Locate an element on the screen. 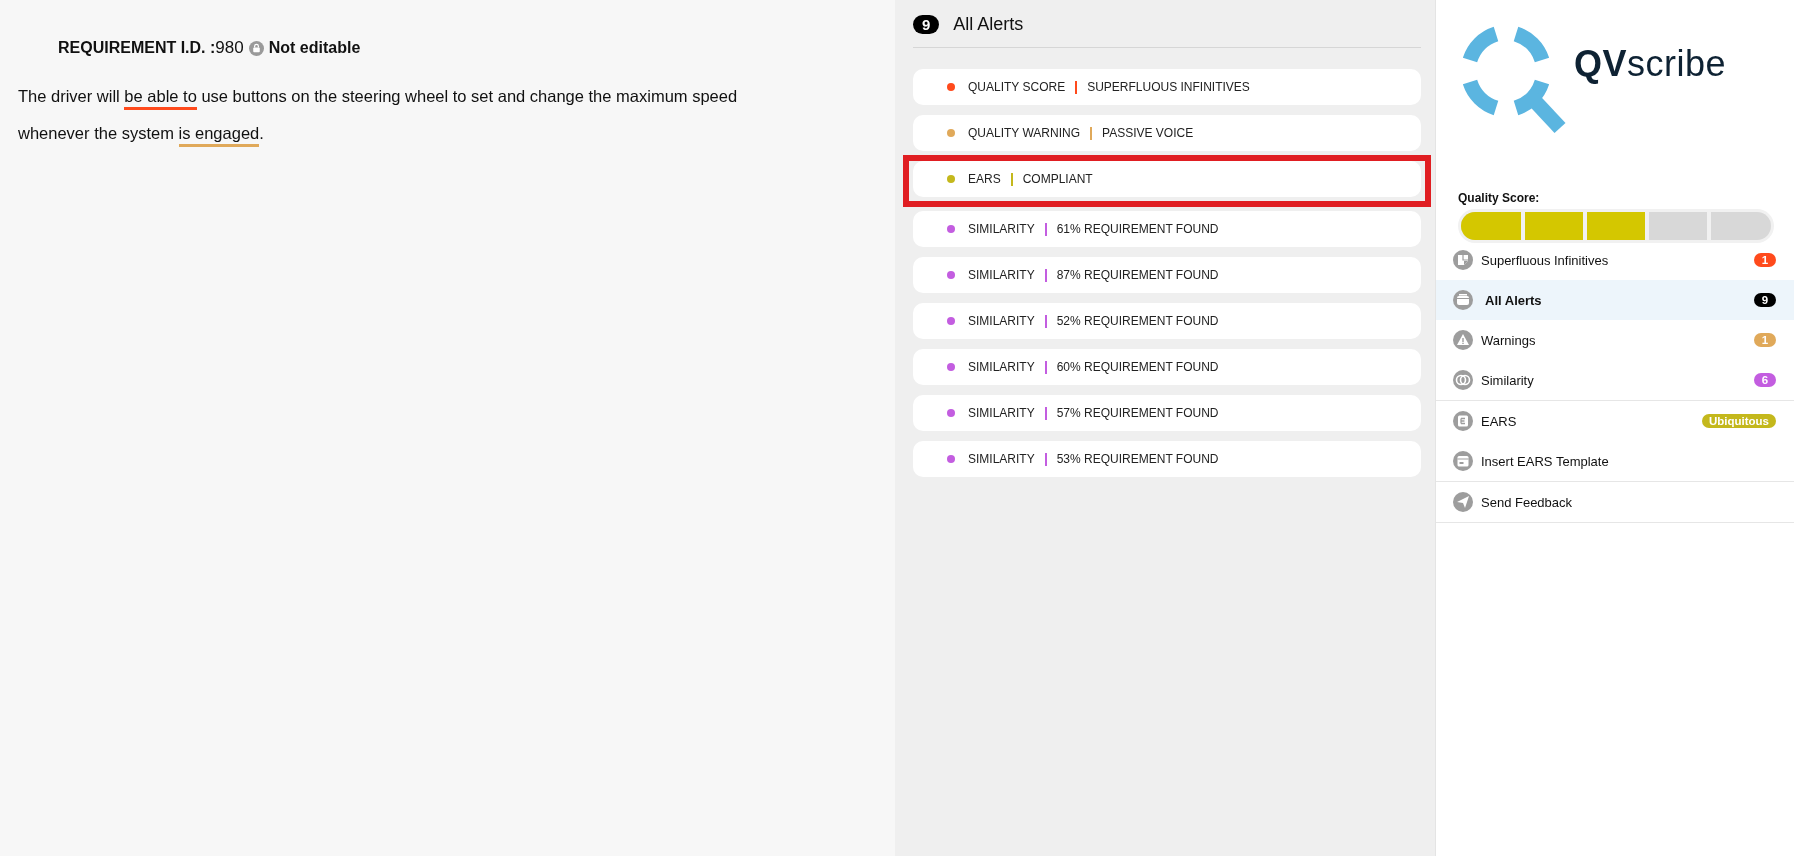  alert-card: EARS COMPLIANT is located at coordinates (1167, 179).